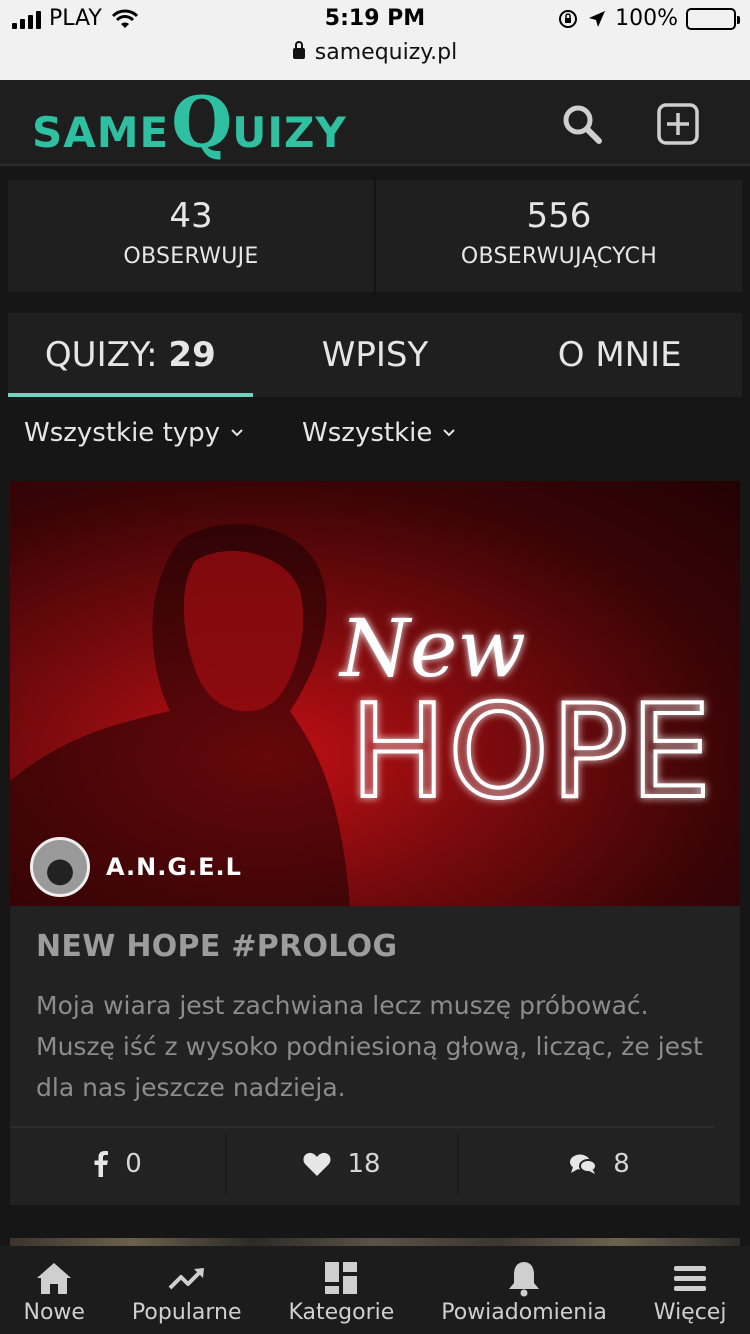 The image size is (750, 1334). I want to click on nav-notifications-label: Powiadomienia, so click(524, 1312).